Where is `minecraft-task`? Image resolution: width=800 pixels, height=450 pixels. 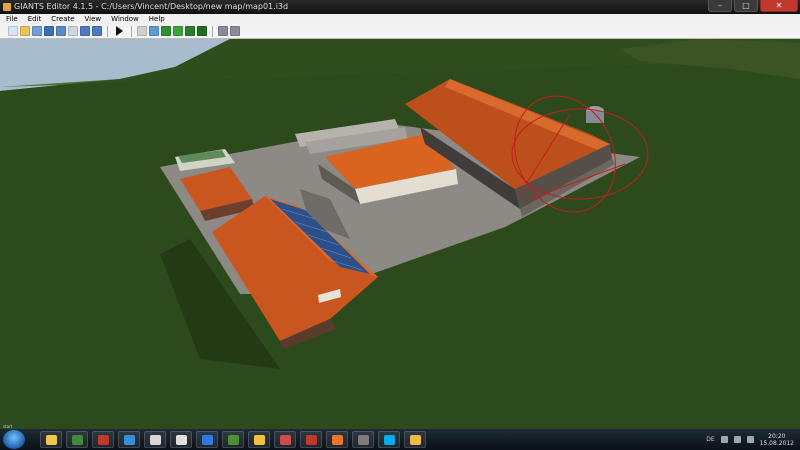 minecraft-task is located at coordinates (233, 439).